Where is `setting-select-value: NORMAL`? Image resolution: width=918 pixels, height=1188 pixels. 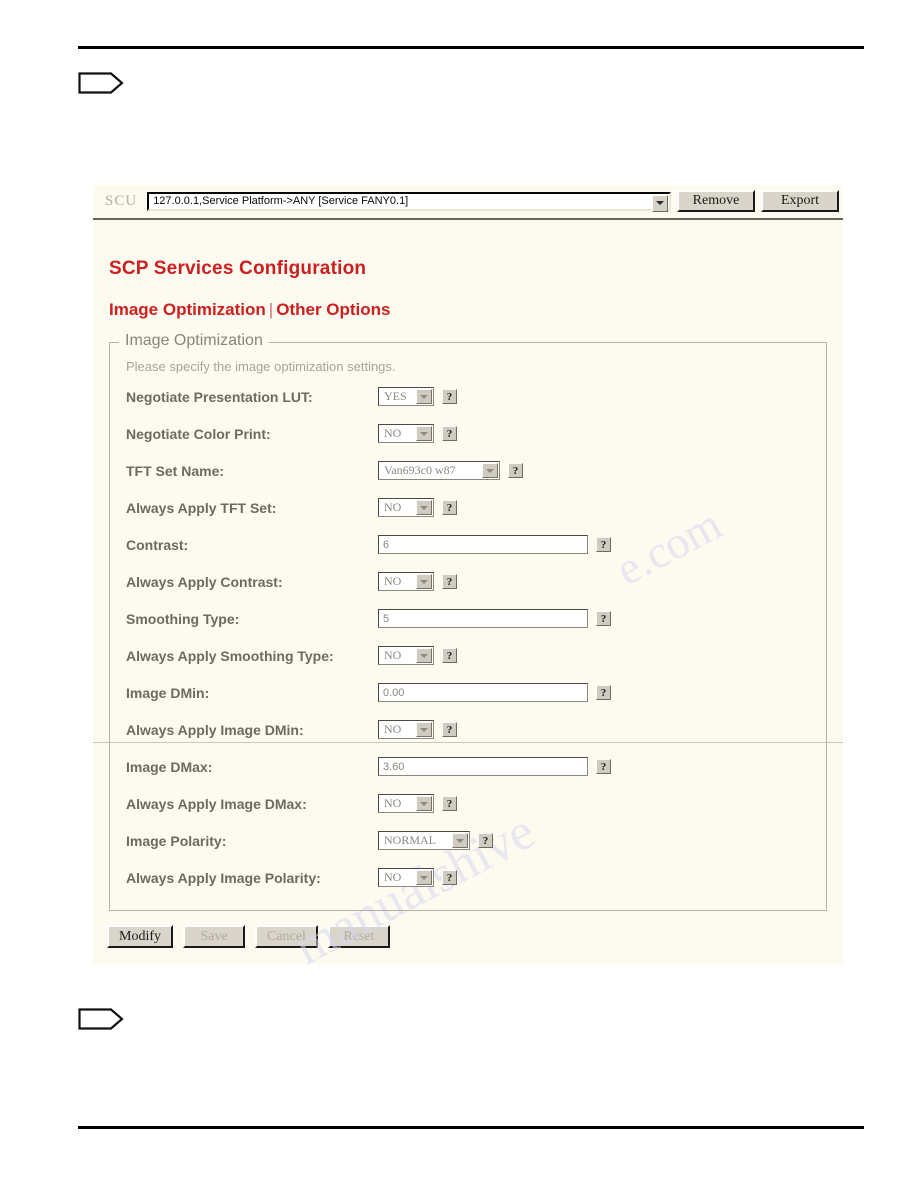
setting-select-value: NORMAL is located at coordinates (410, 840).